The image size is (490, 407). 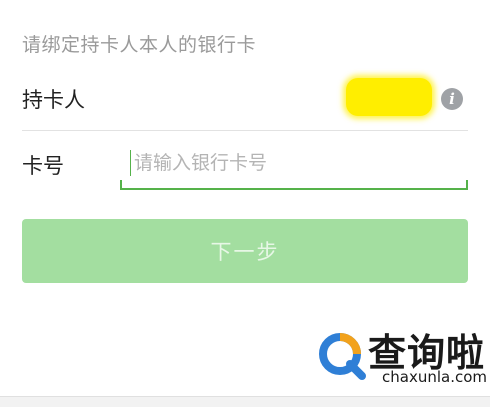 I want to click on next-step-button: 下一步, so click(x=245, y=251).